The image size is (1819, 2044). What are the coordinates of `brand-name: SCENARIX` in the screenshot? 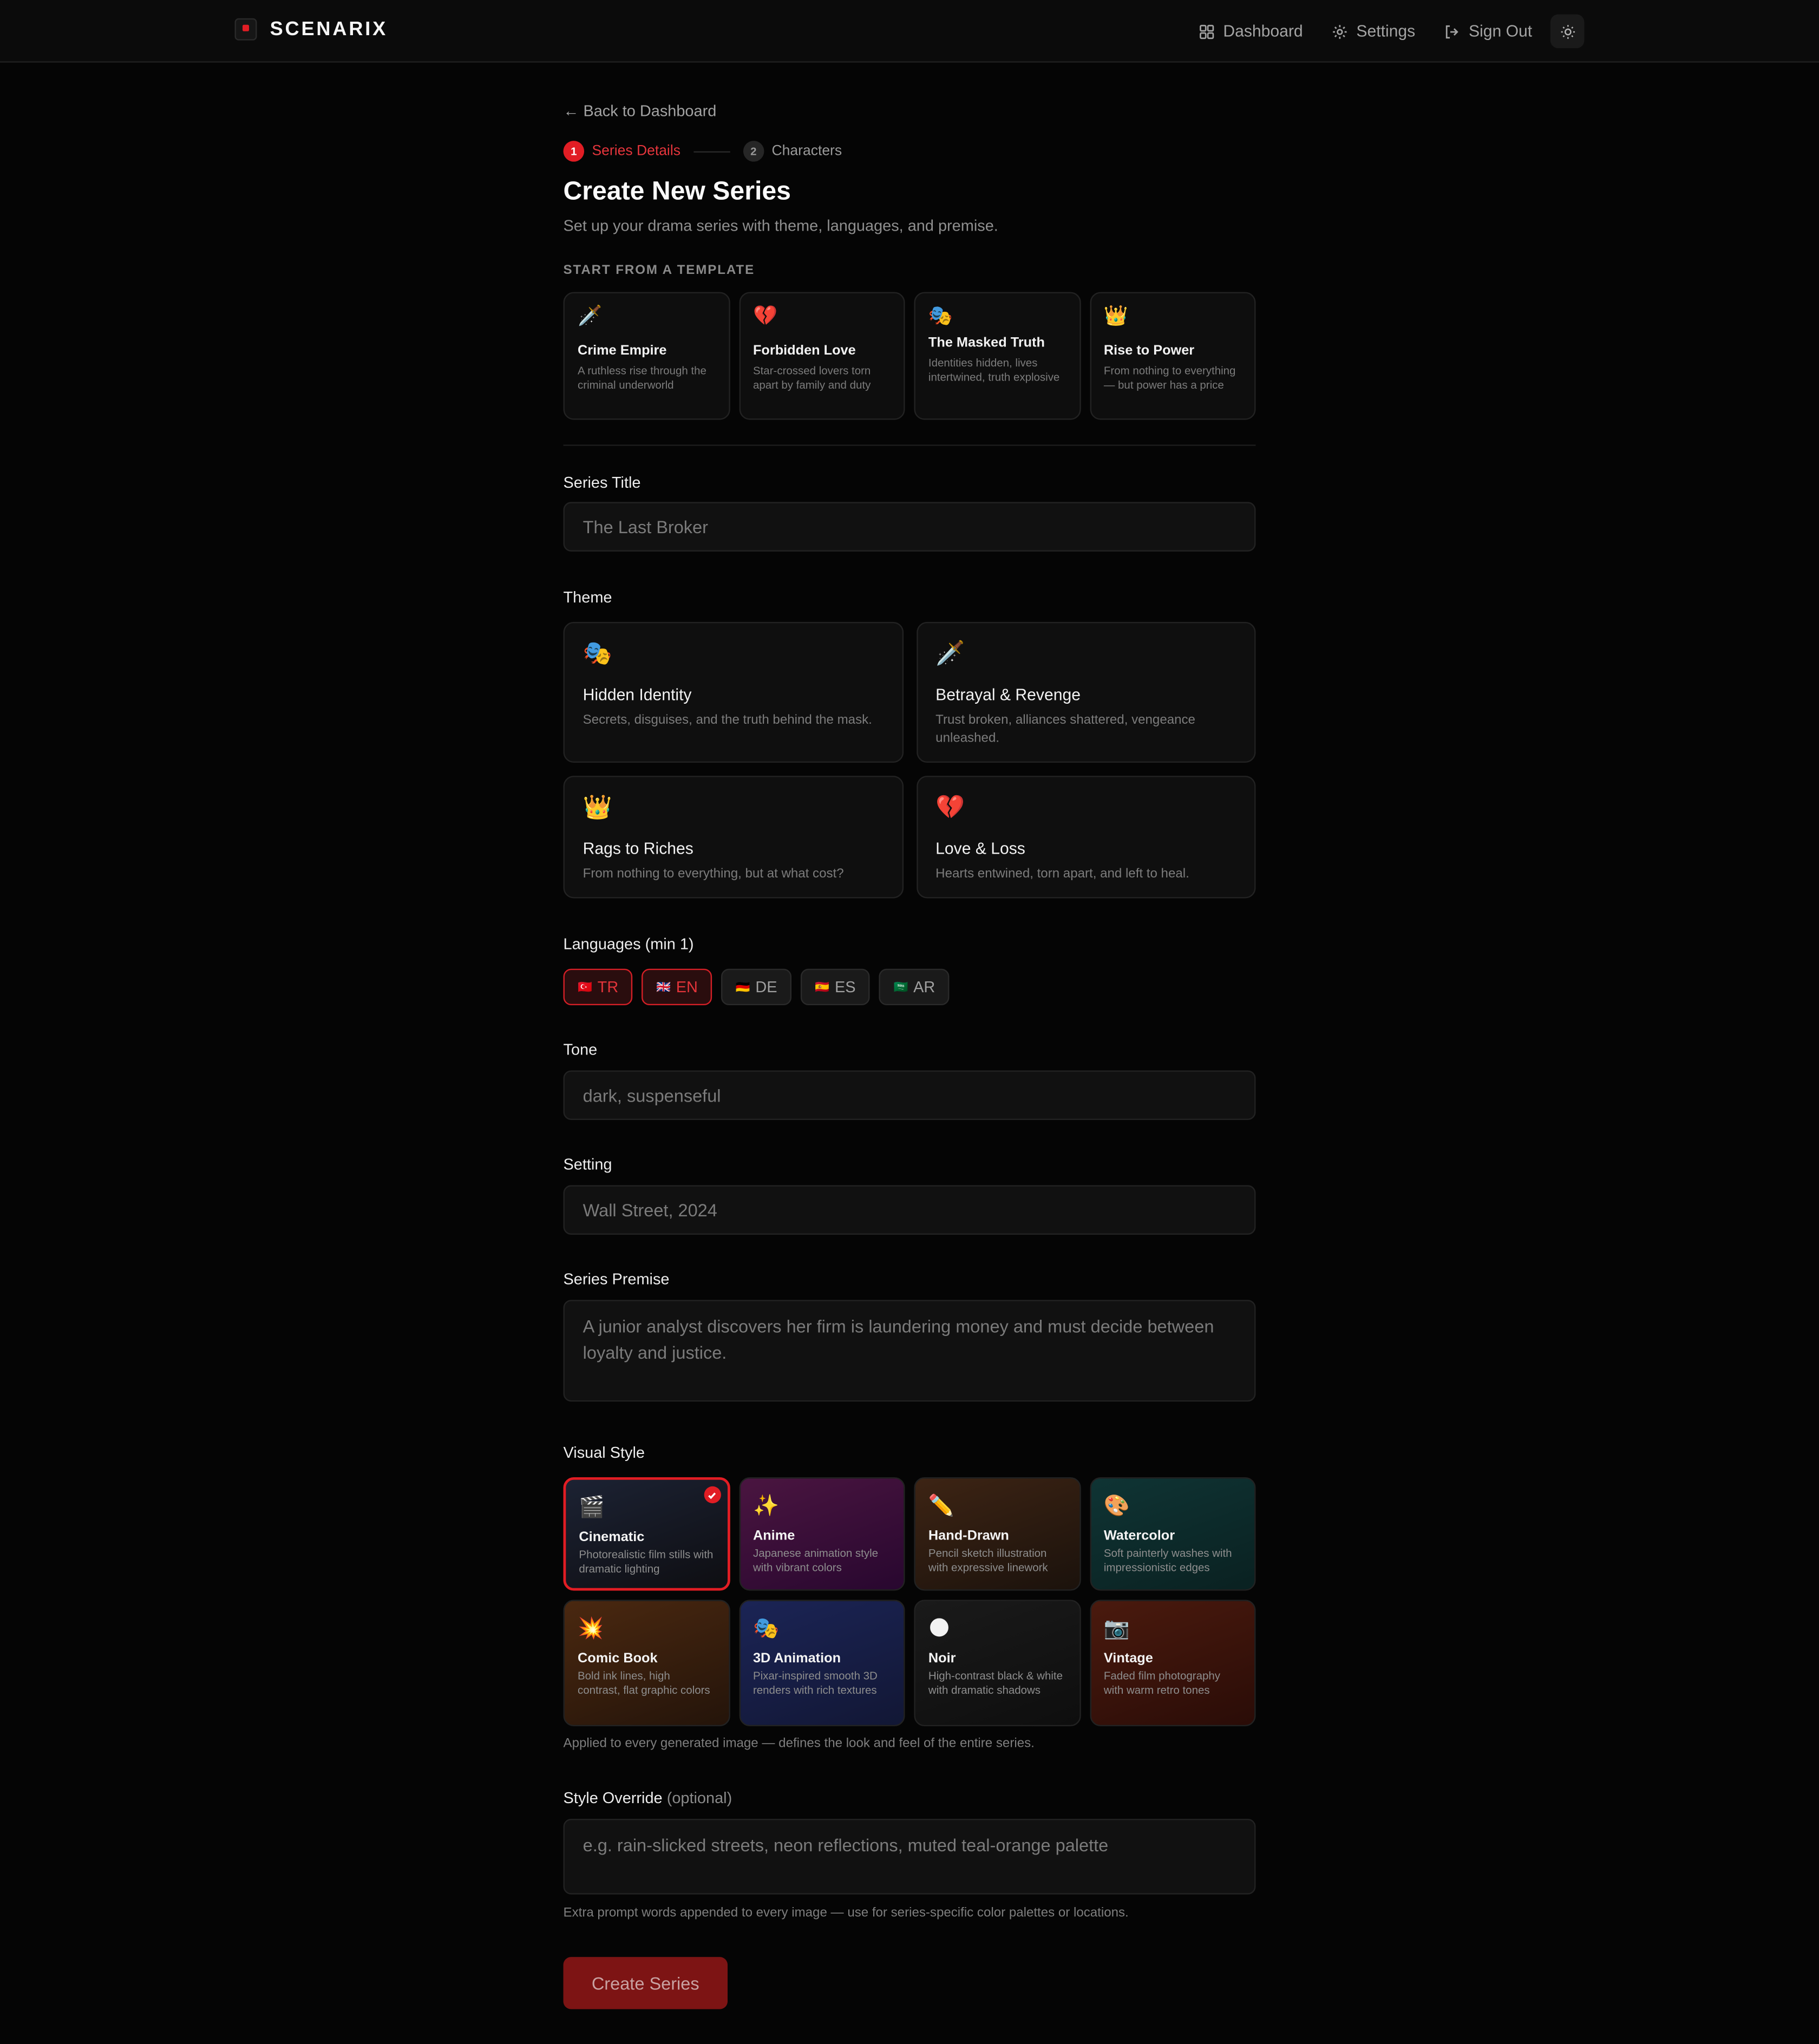 It's located at (329, 29).